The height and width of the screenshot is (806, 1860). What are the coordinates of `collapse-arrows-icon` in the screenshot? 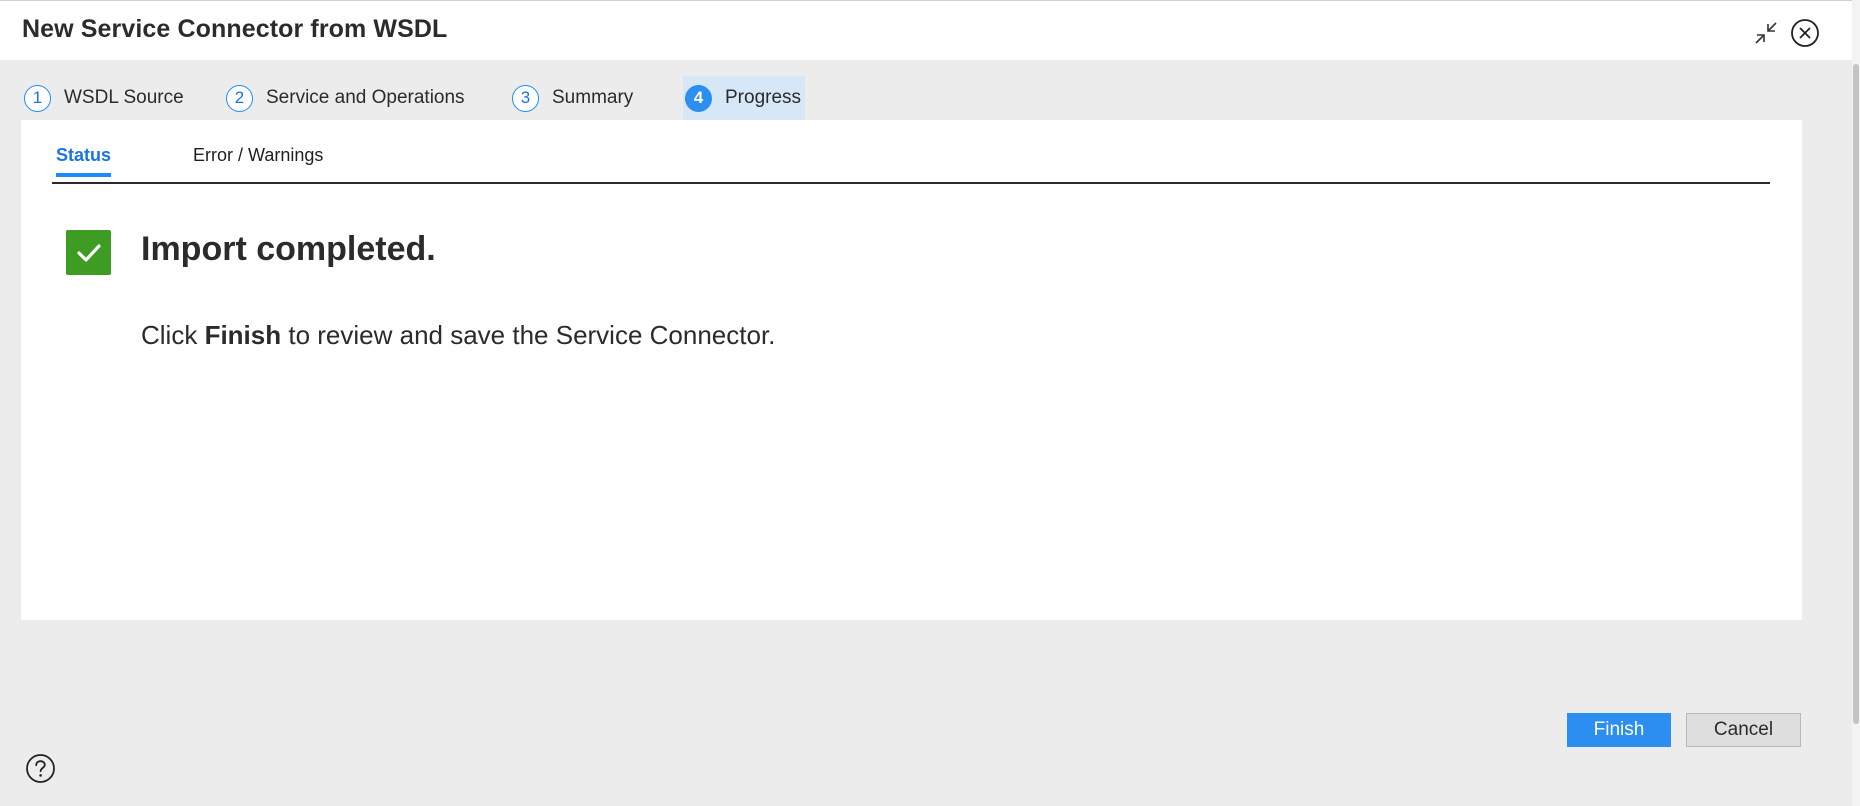 It's located at (1766, 33).